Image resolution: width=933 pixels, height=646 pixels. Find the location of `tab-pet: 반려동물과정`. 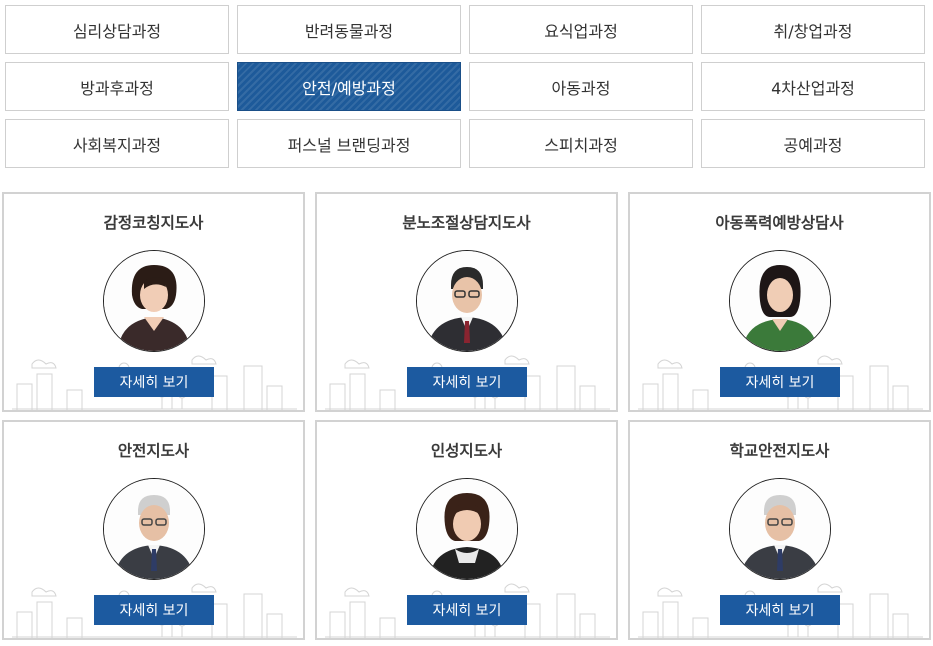

tab-pet: 반려동물과정 is located at coordinates (349, 29).